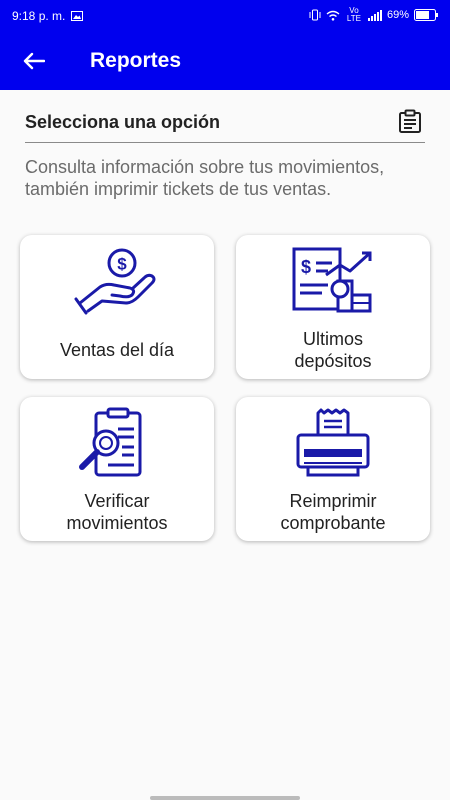 The image size is (450, 800). I want to click on network-type: Vo LTE, so click(353, 14).